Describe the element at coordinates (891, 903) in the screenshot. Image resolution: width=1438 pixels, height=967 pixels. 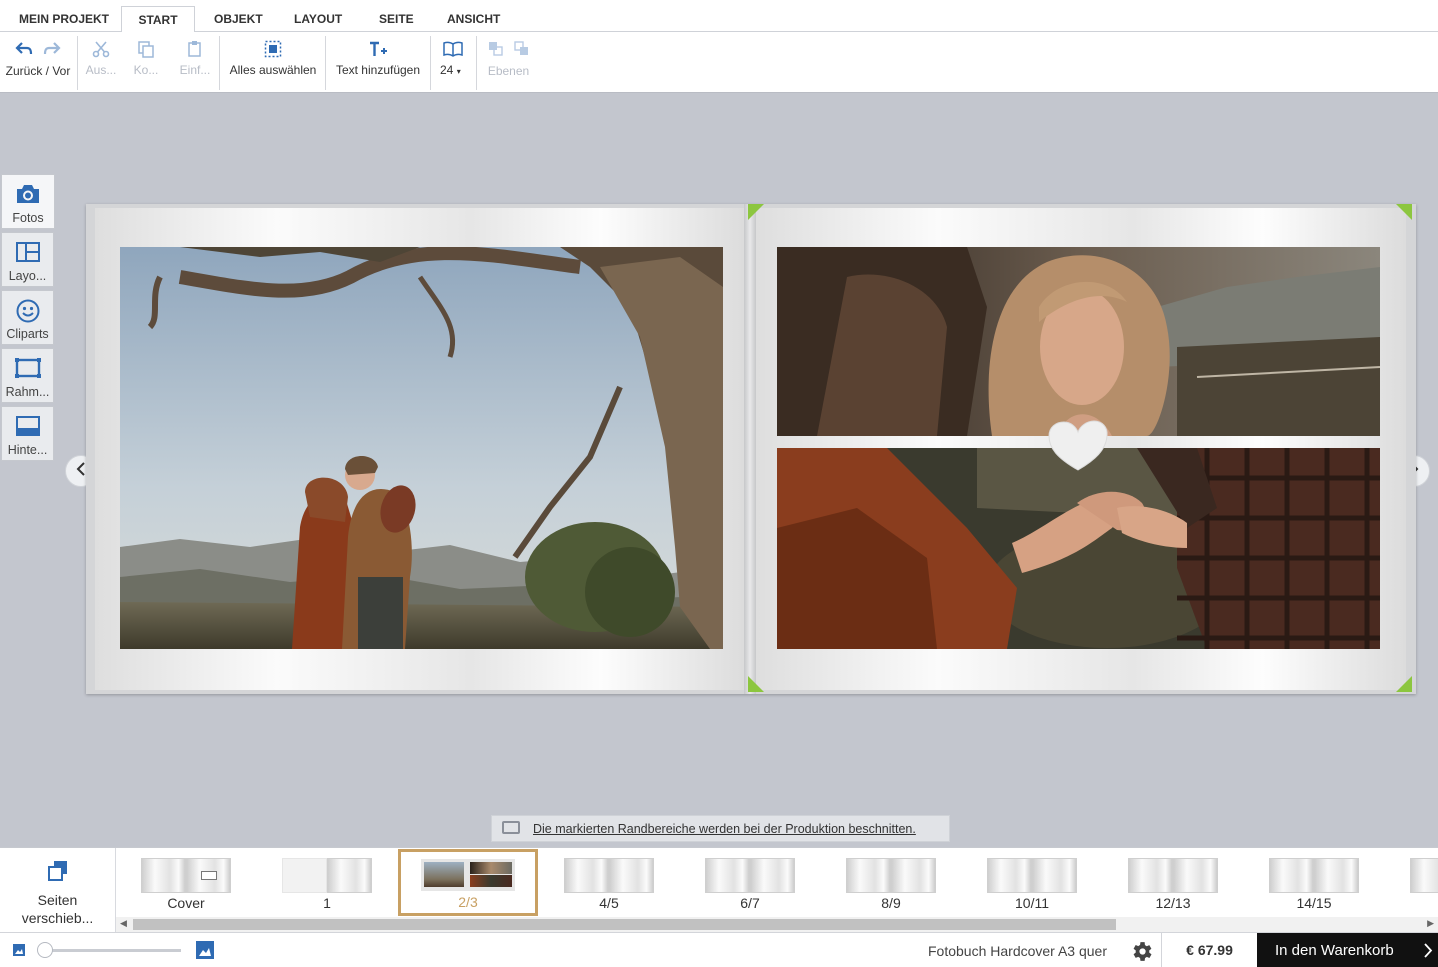
I see `page-thumb-label: 8/9` at that location.